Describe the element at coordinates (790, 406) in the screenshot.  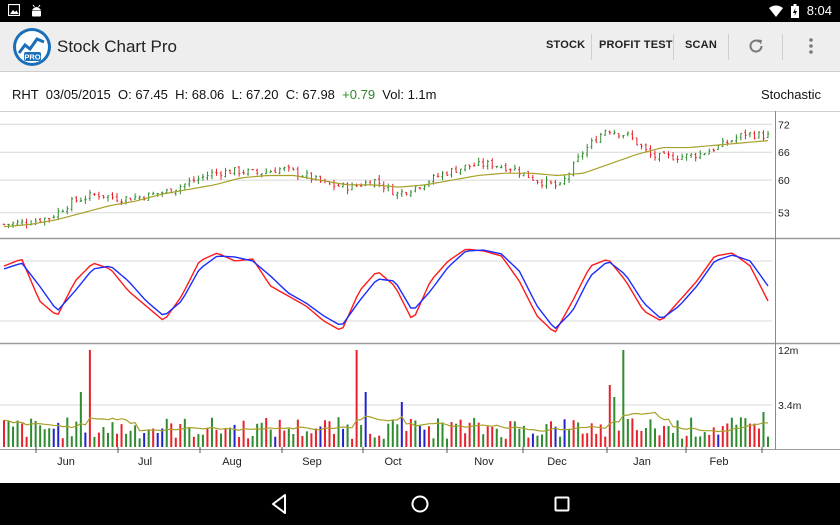
I see `volume-tick-label: 3.4m` at that location.